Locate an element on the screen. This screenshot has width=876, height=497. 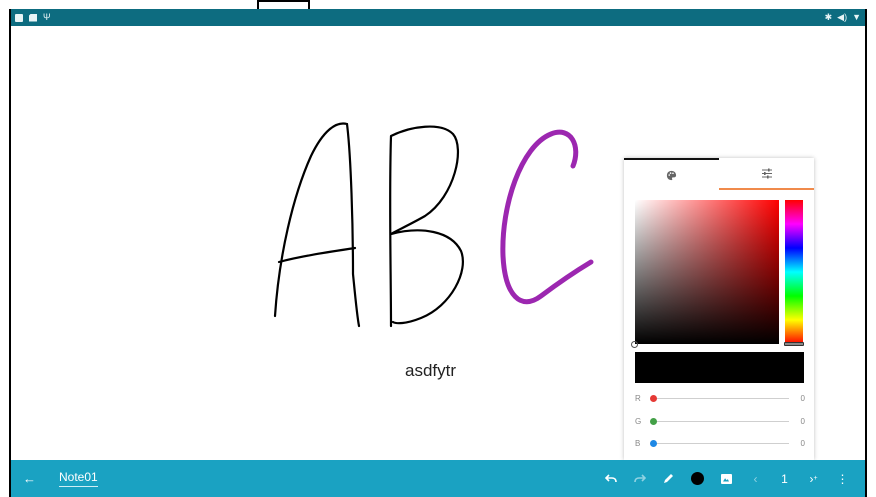
window-tab is located at coordinates (283, 4).